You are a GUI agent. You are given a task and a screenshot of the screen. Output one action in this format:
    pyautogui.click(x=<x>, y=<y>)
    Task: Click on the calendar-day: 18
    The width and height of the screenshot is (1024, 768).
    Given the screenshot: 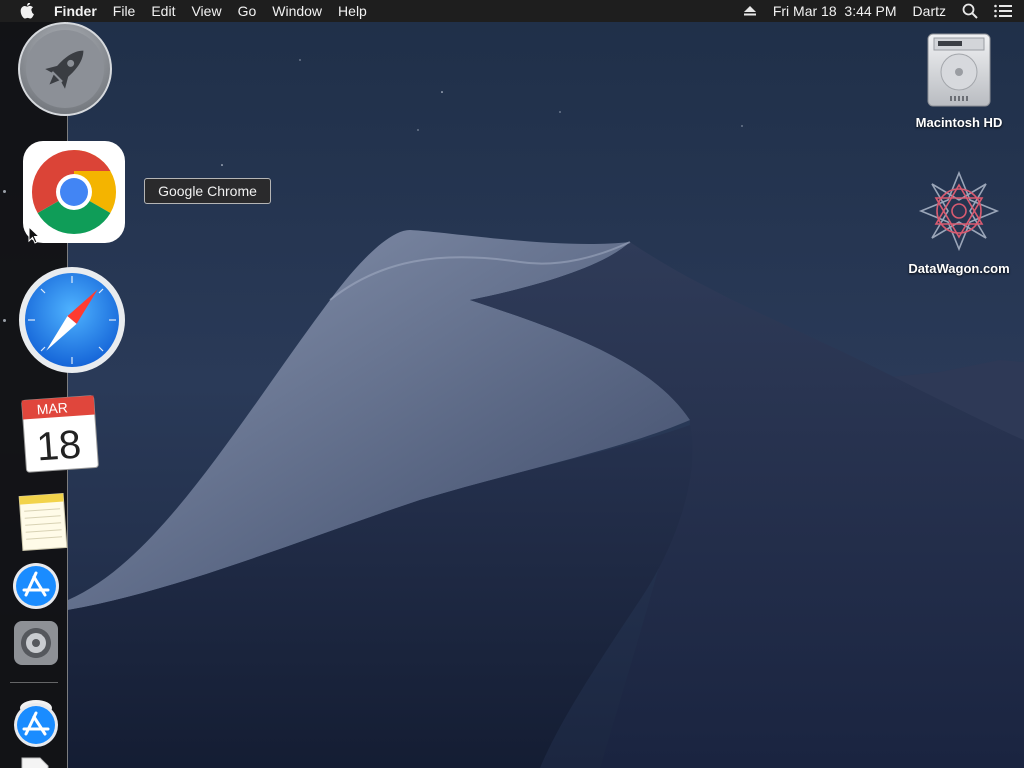 What is the action you would take?
    pyautogui.click(x=58, y=446)
    